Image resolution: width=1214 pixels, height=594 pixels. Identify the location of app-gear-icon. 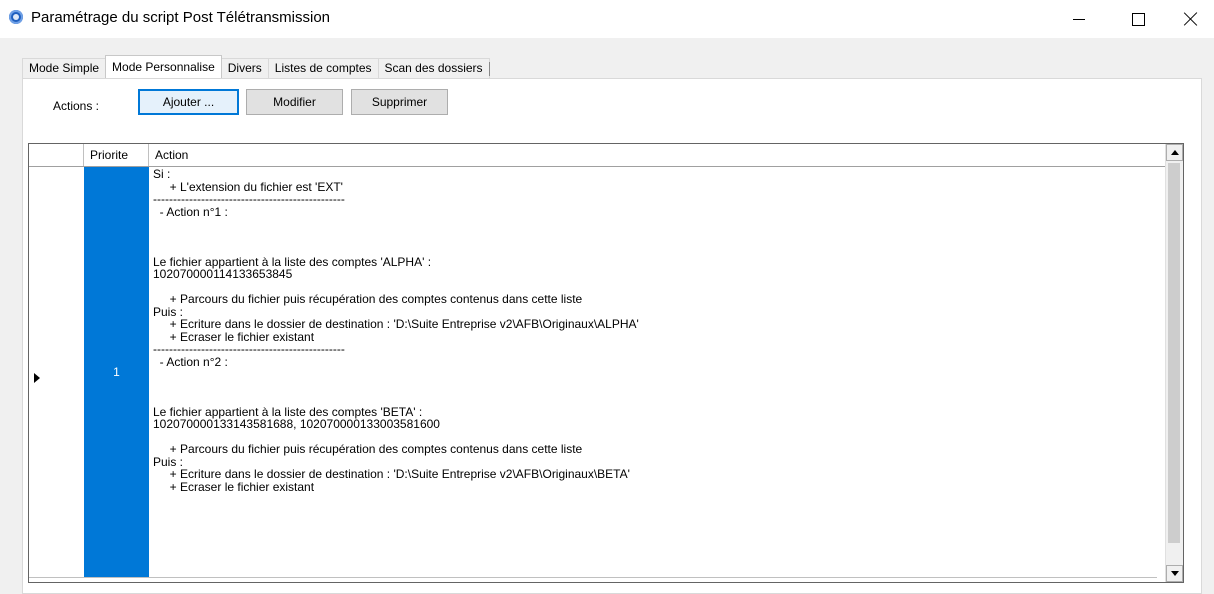
(16, 17).